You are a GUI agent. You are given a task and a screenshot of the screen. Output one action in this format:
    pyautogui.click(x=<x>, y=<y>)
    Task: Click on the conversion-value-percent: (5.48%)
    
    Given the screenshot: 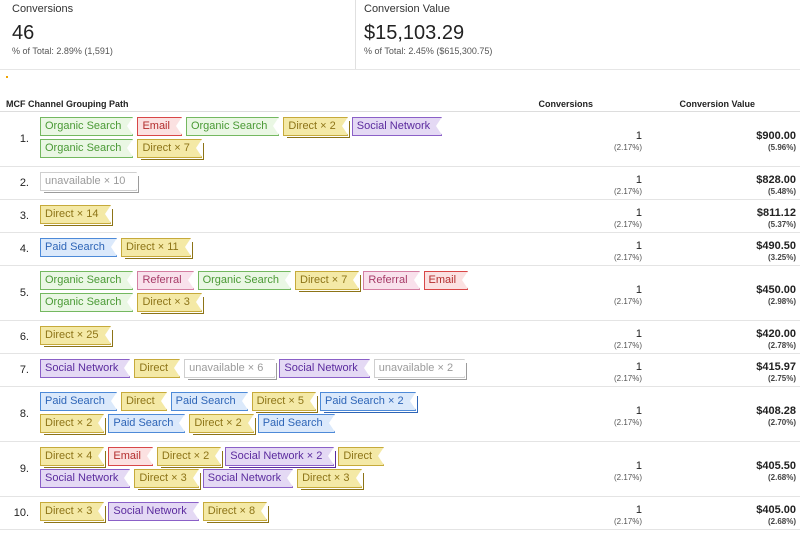 What is the action you would take?
    pyautogui.click(x=781, y=191)
    